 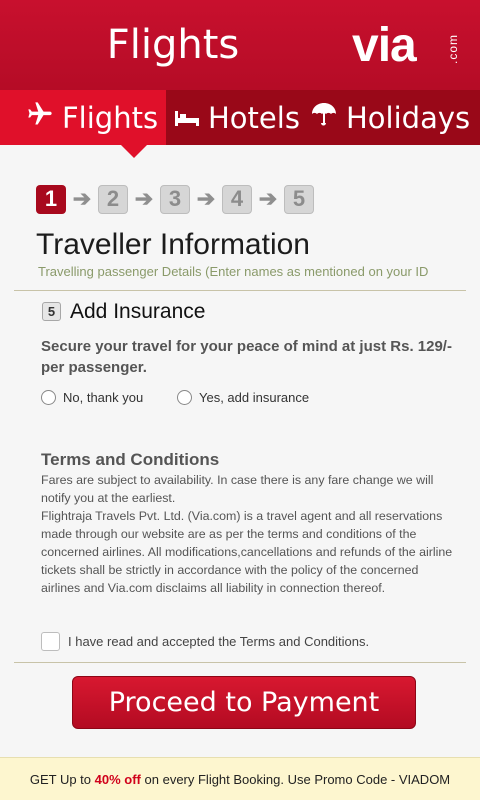 I want to click on radio-add-insurance: Yes, add insurance, so click(x=243, y=397).